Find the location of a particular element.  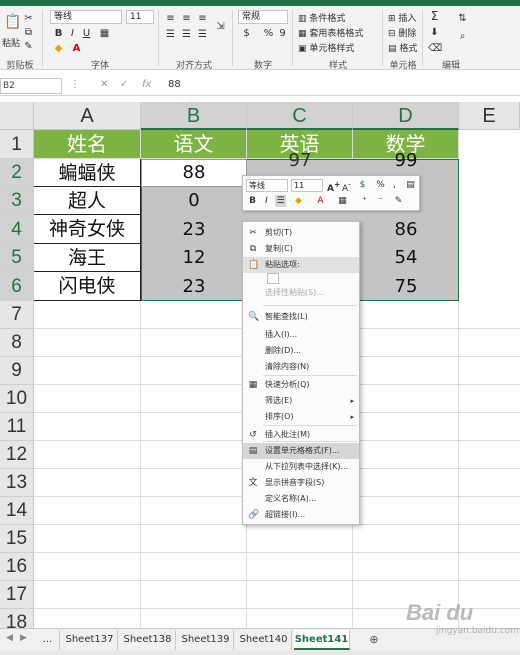

align-center-icon: ☰ is located at coordinates (186, 34).